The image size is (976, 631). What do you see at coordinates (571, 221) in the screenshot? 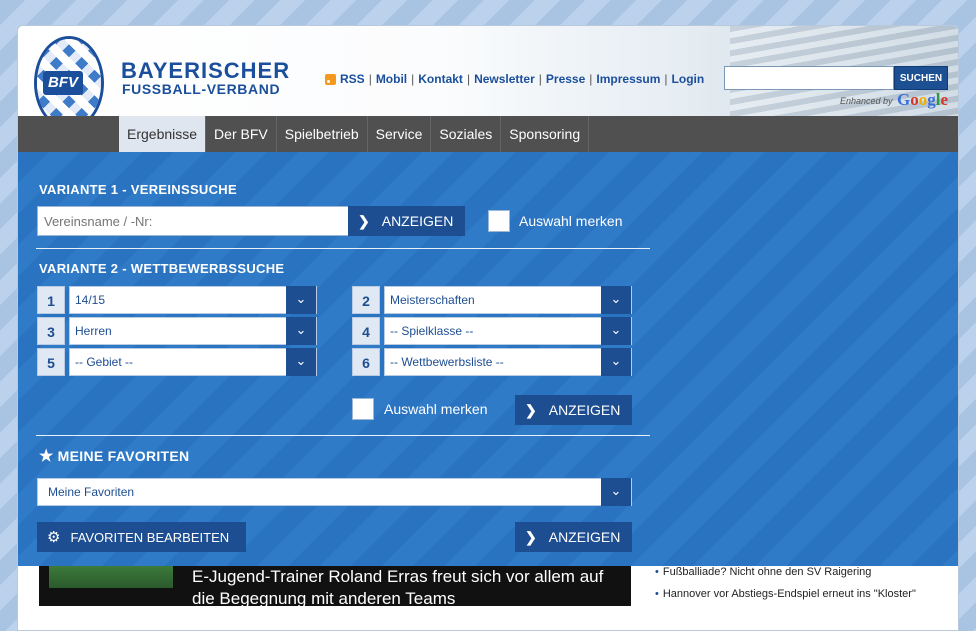
I see `variant1-remember-label: Auswahl merken` at bounding box center [571, 221].